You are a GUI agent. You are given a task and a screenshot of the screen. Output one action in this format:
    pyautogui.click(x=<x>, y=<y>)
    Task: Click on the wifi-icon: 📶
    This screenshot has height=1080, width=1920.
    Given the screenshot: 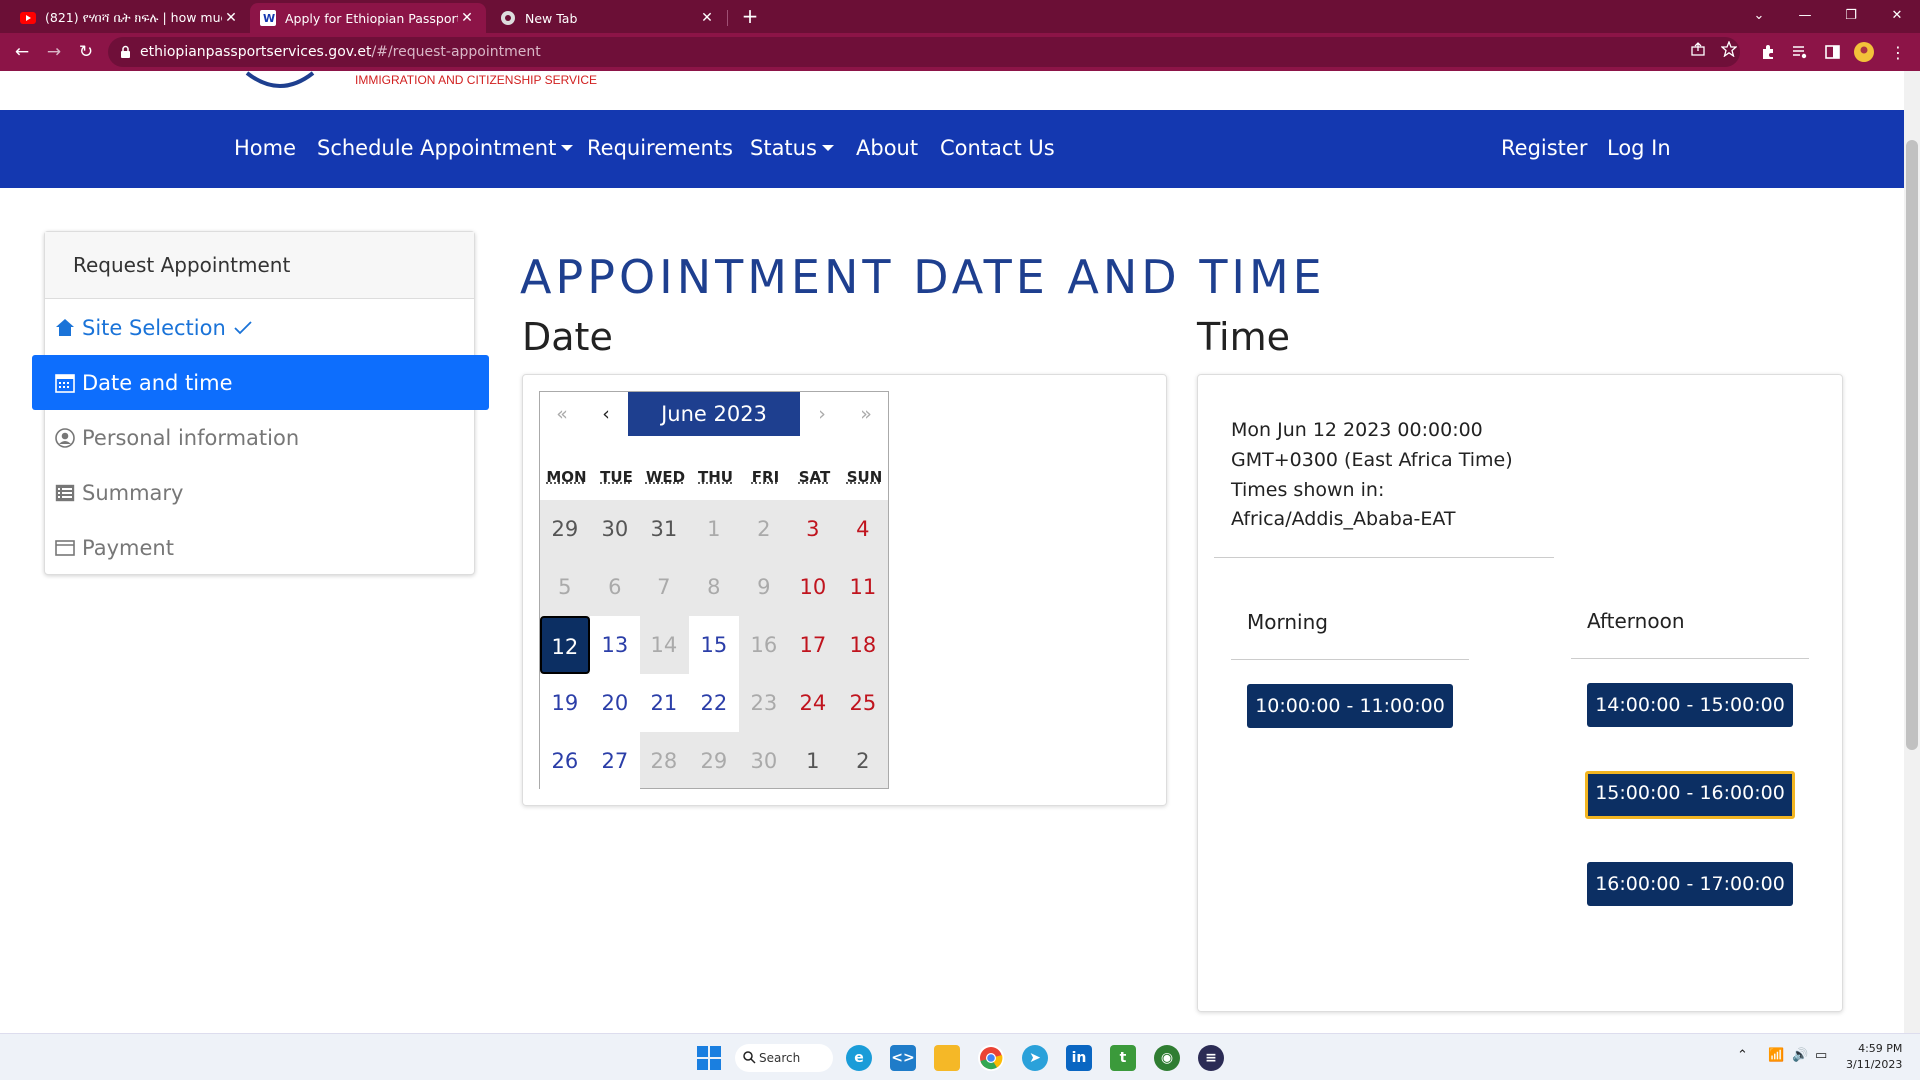 What is the action you would take?
    pyautogui.click(x=1776, y=1055)
    